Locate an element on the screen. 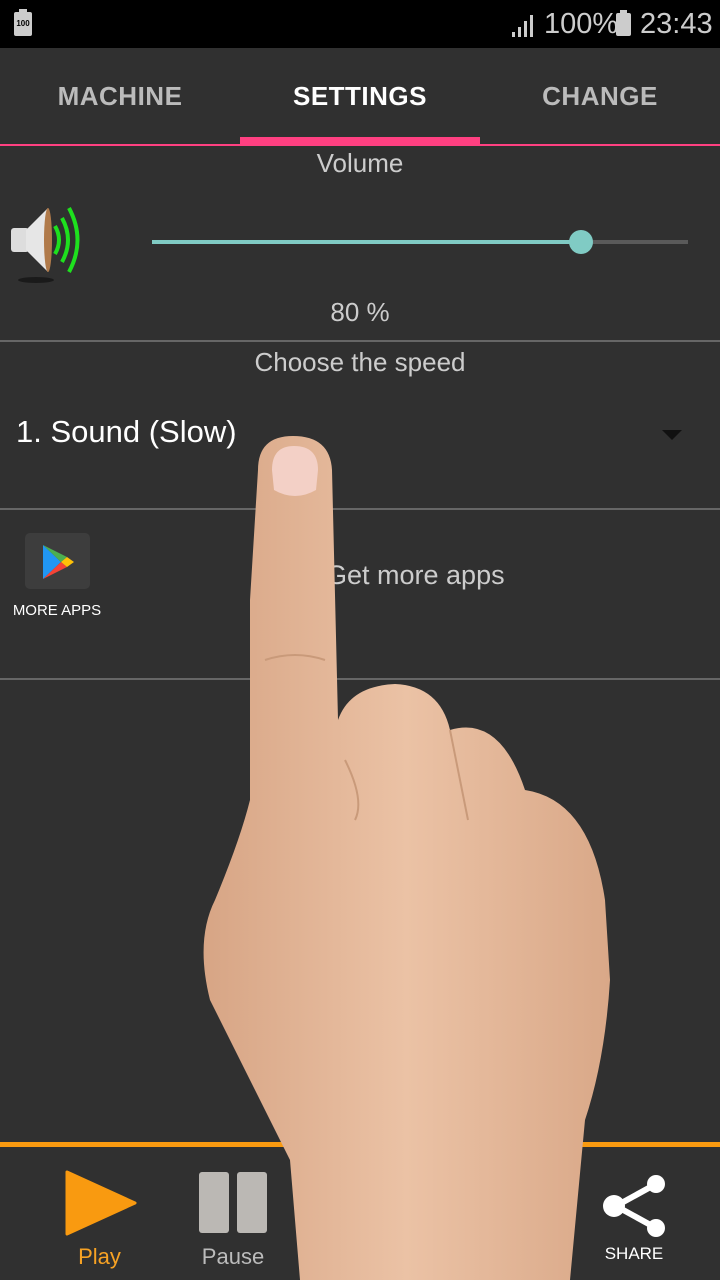 Image resolution: width=720 pixels, height=1280 pixels. pause-label: Pause is located at coordinates (233, 1256).